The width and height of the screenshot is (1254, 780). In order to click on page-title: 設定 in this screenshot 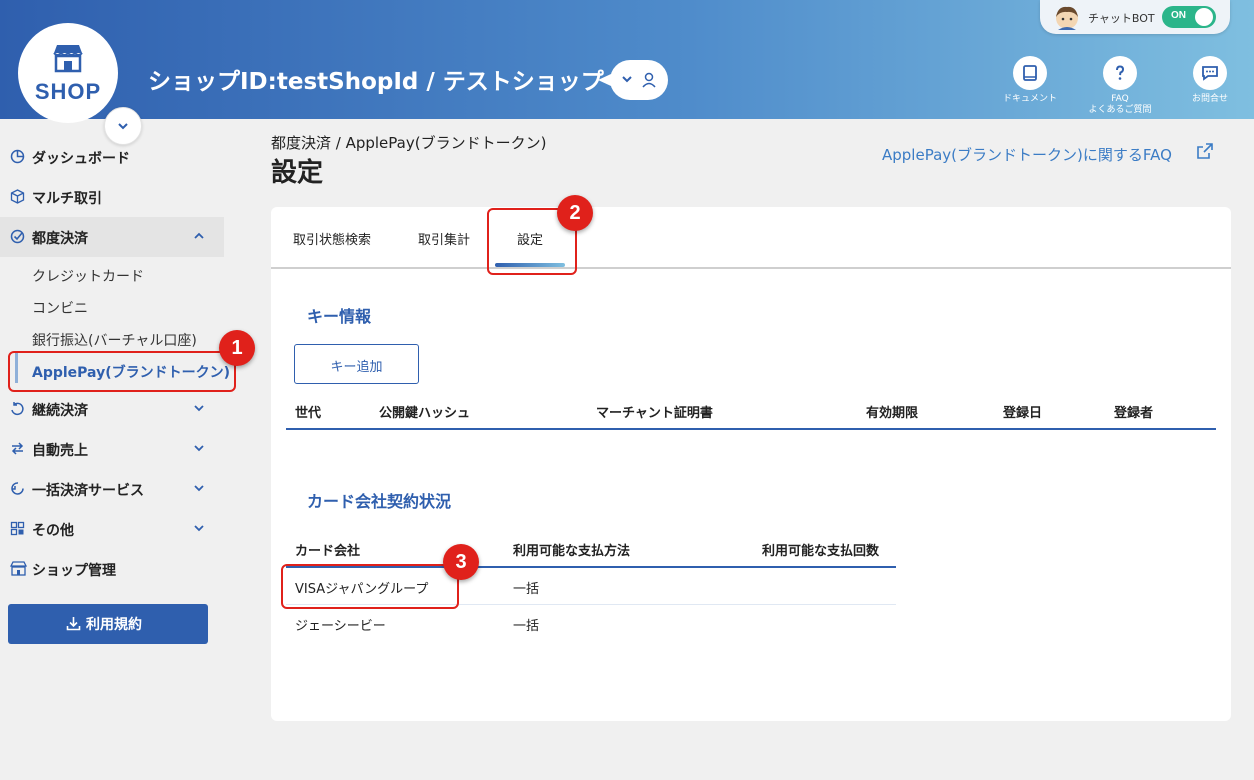, I will do `click(297, 173)`.